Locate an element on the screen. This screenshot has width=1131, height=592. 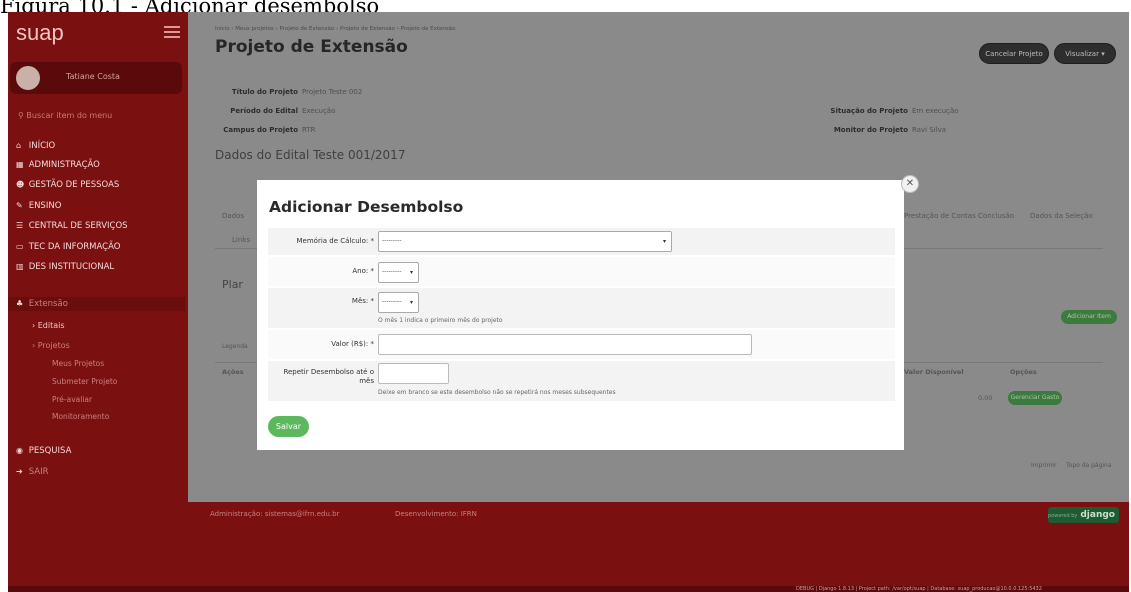
mes-select: --------- ▾ is located at coordinates (398, 302).